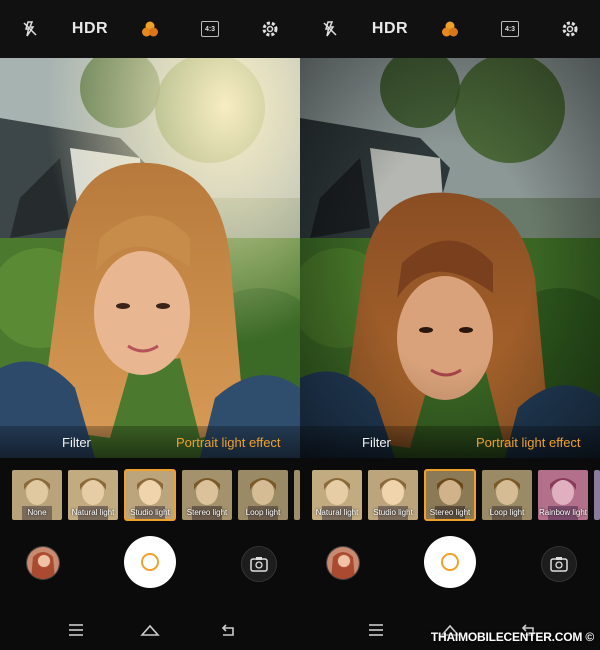 The width and height of the screenshot is (600, 650). I want to click on home-icon, so click(150, 630).